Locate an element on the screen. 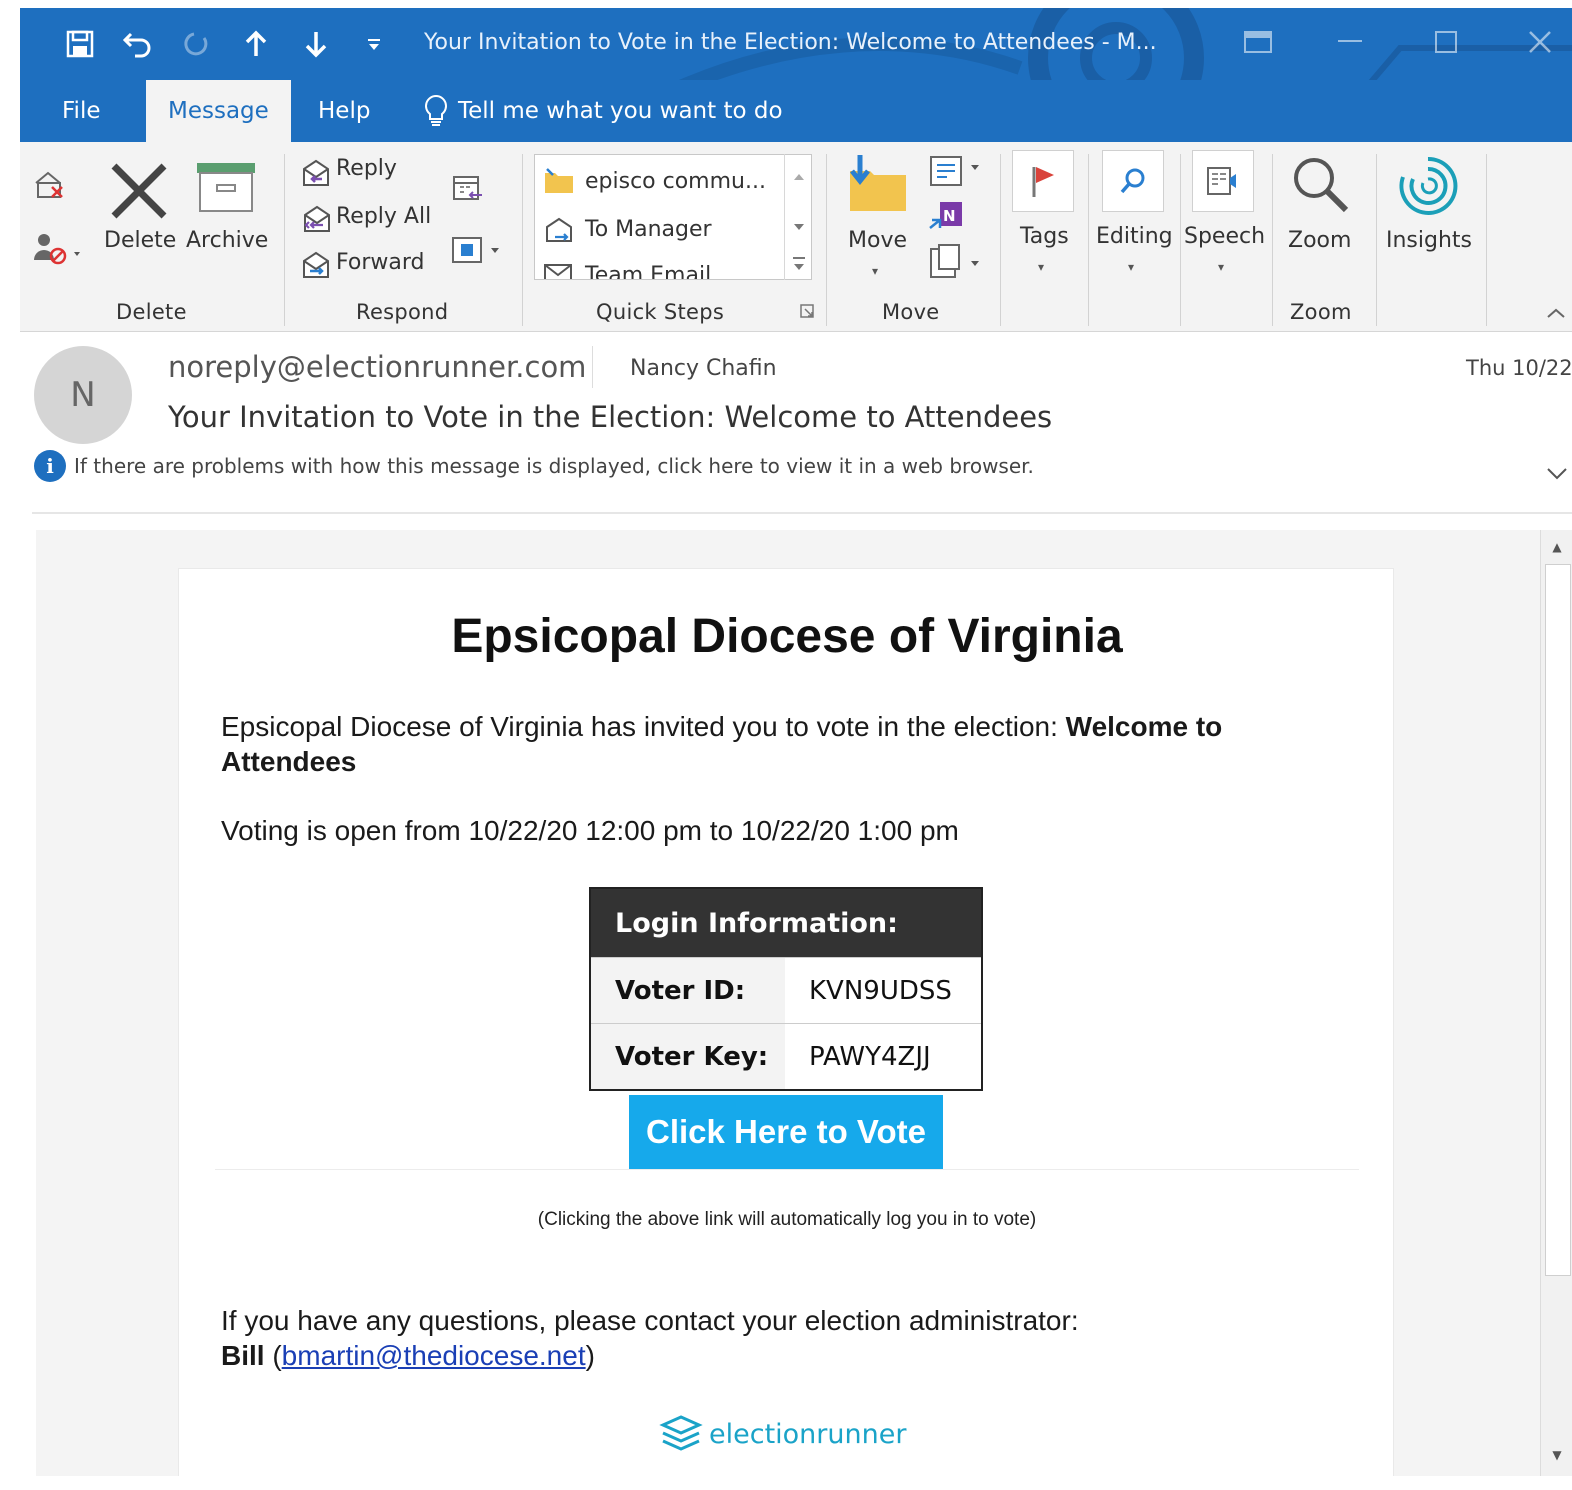  quick-step-item: Team Email is located at coordinates (627, 267).